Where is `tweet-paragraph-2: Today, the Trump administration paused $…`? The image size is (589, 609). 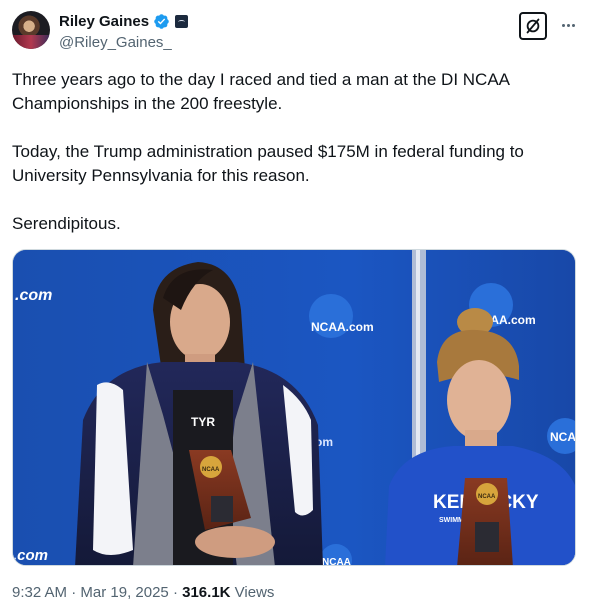 tweet-paragraph-2: Today, the Trump administration paused $… is located at coordinates (268, 163).